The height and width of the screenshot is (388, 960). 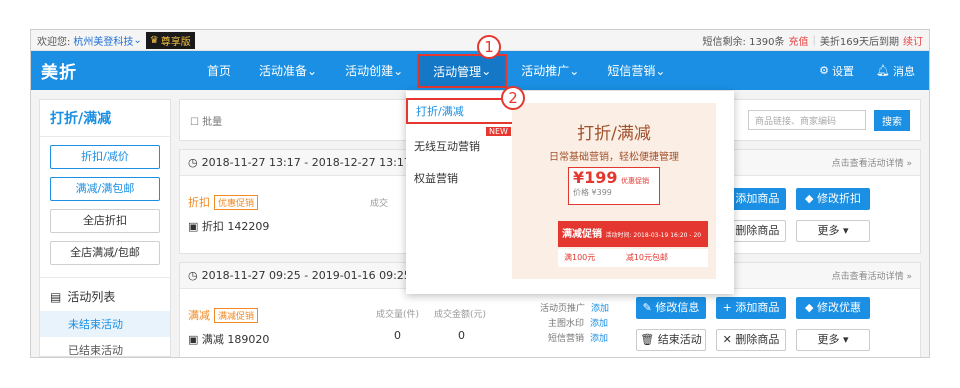 I want to click on callout-marker-2: 2, so click(x=513, y=98).